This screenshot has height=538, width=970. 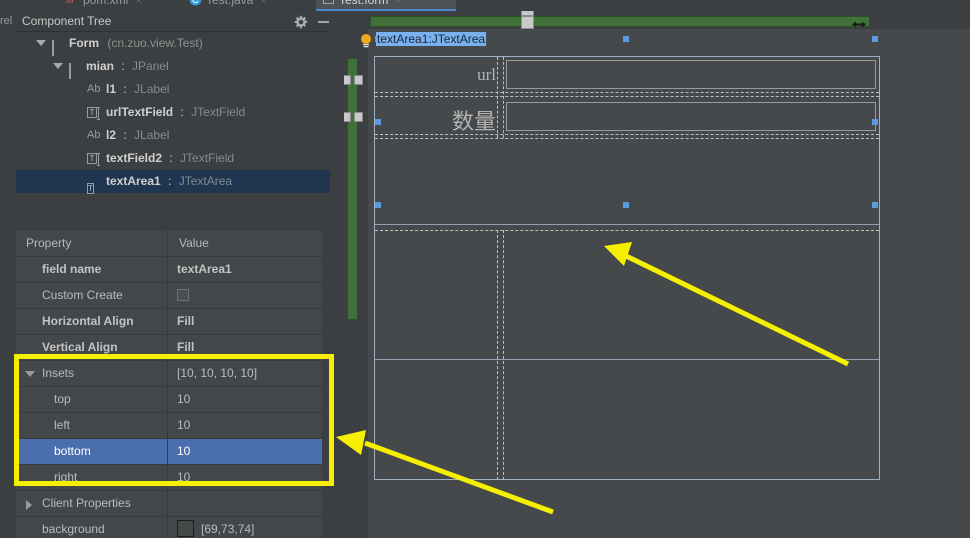 I want to click on selection-handle-ne, so click(x=875, y=39).